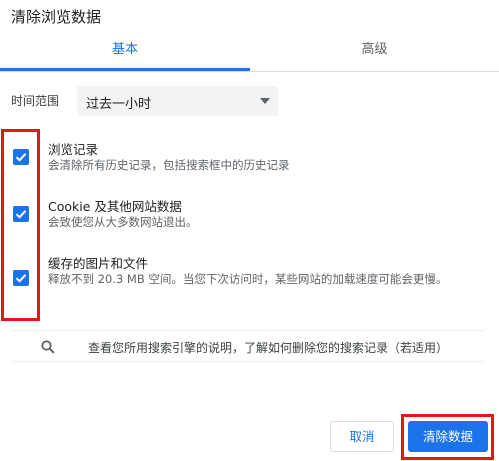 This screenshot has width=499, height=461. Describe the element at coordinates (123, 222) in the screenshot. I see `option-description: 会致使您从大多数网站退出。` at that location.